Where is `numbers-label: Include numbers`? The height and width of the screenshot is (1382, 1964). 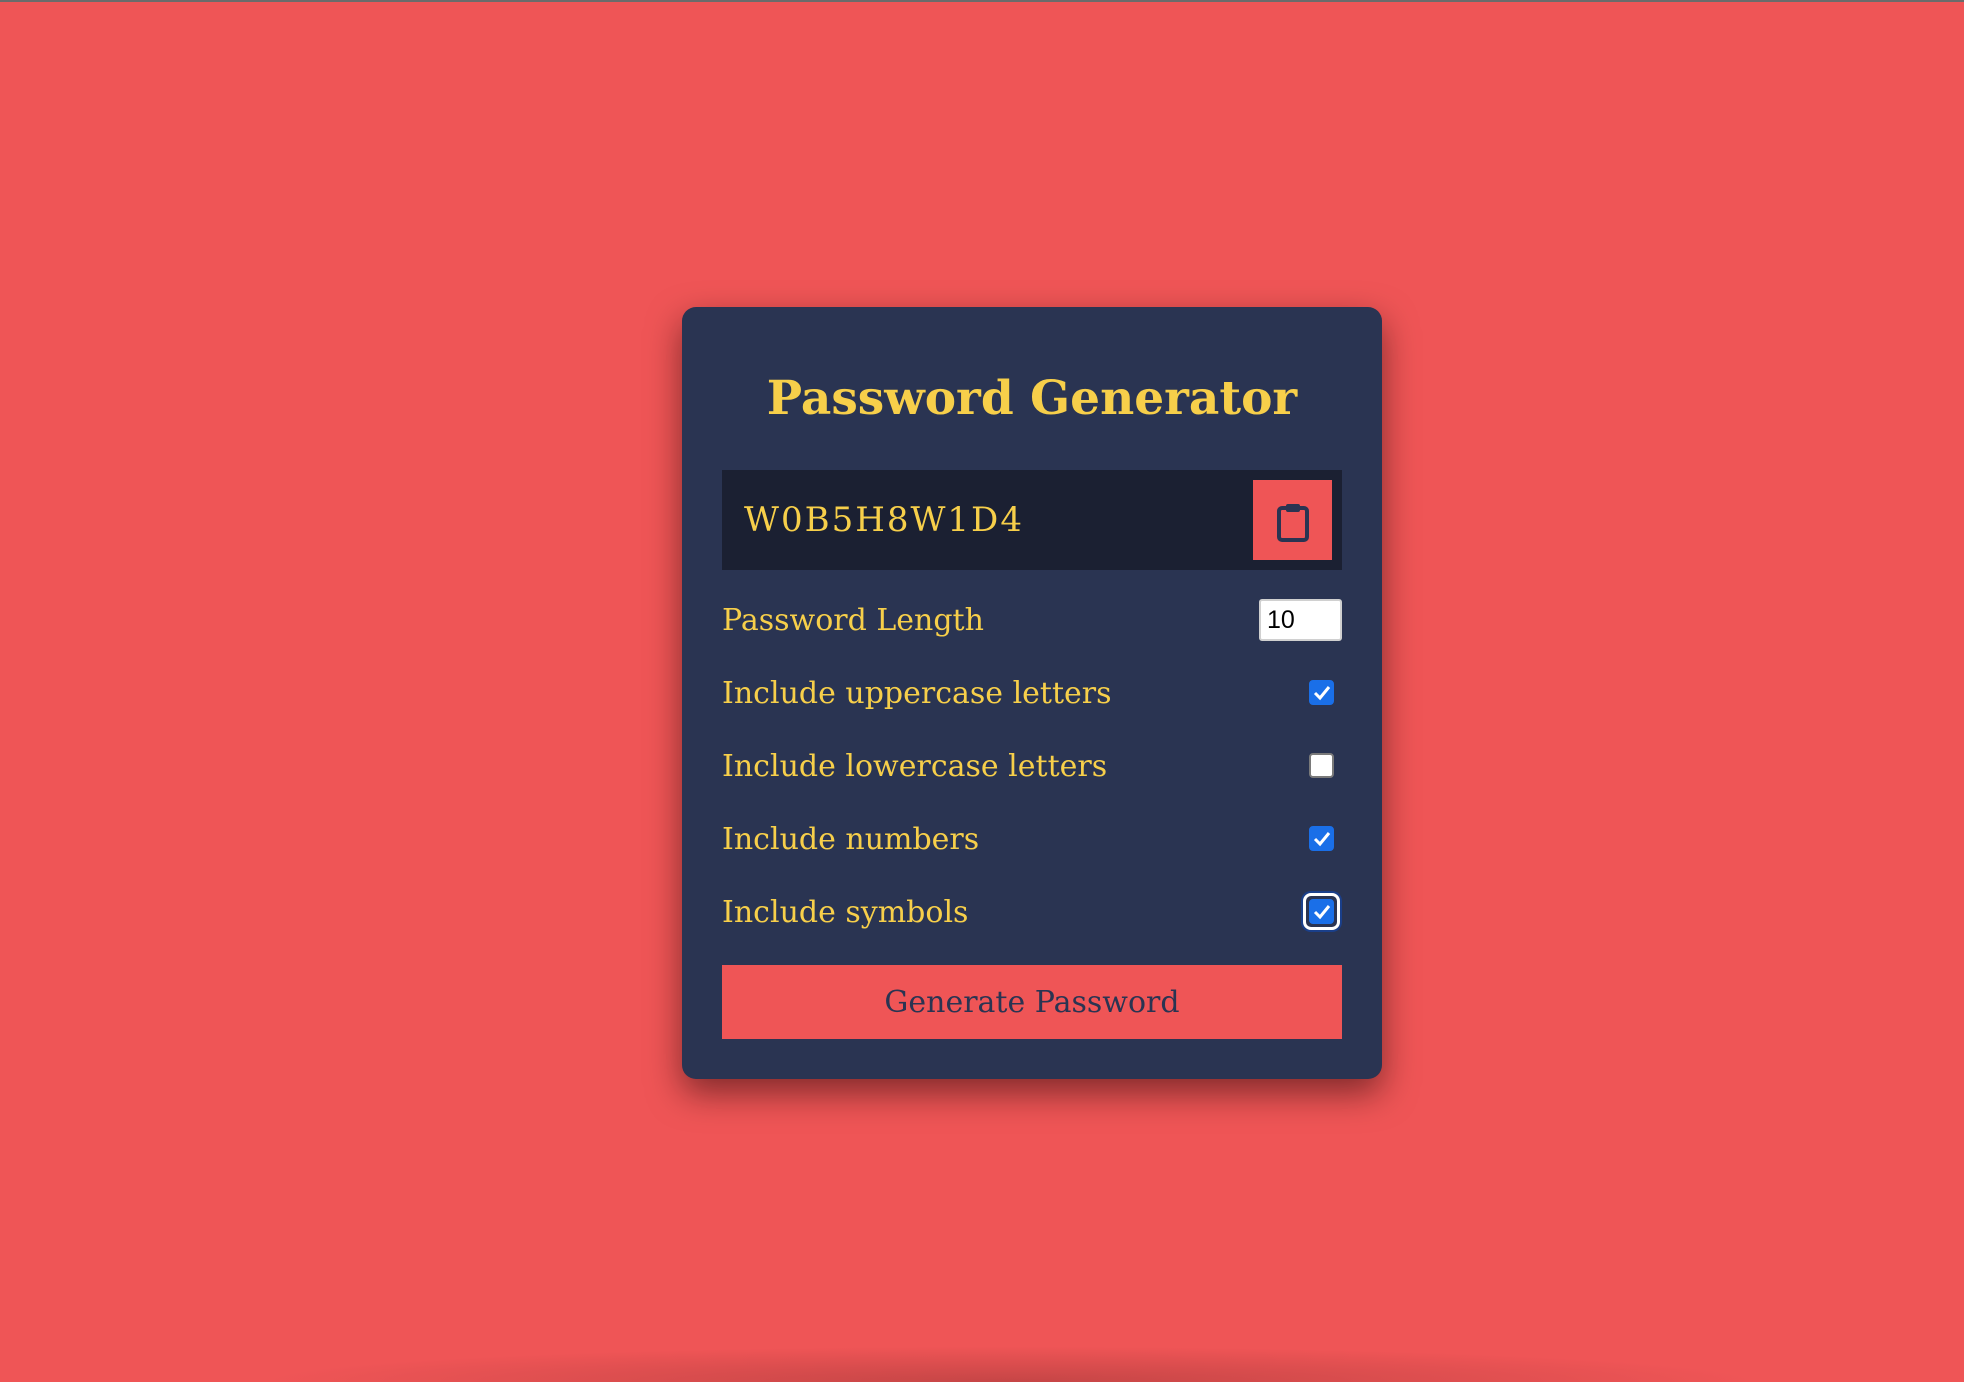
numbers-label: Include numbers is located at coordinates (851, 839).